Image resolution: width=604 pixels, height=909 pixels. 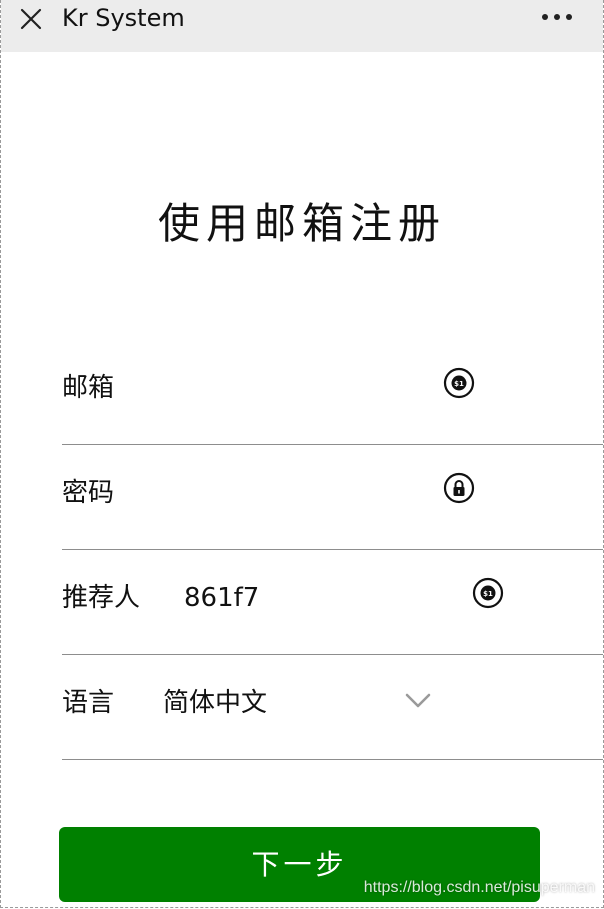 I want to click on more-options-button, so click(x=557, y=17).